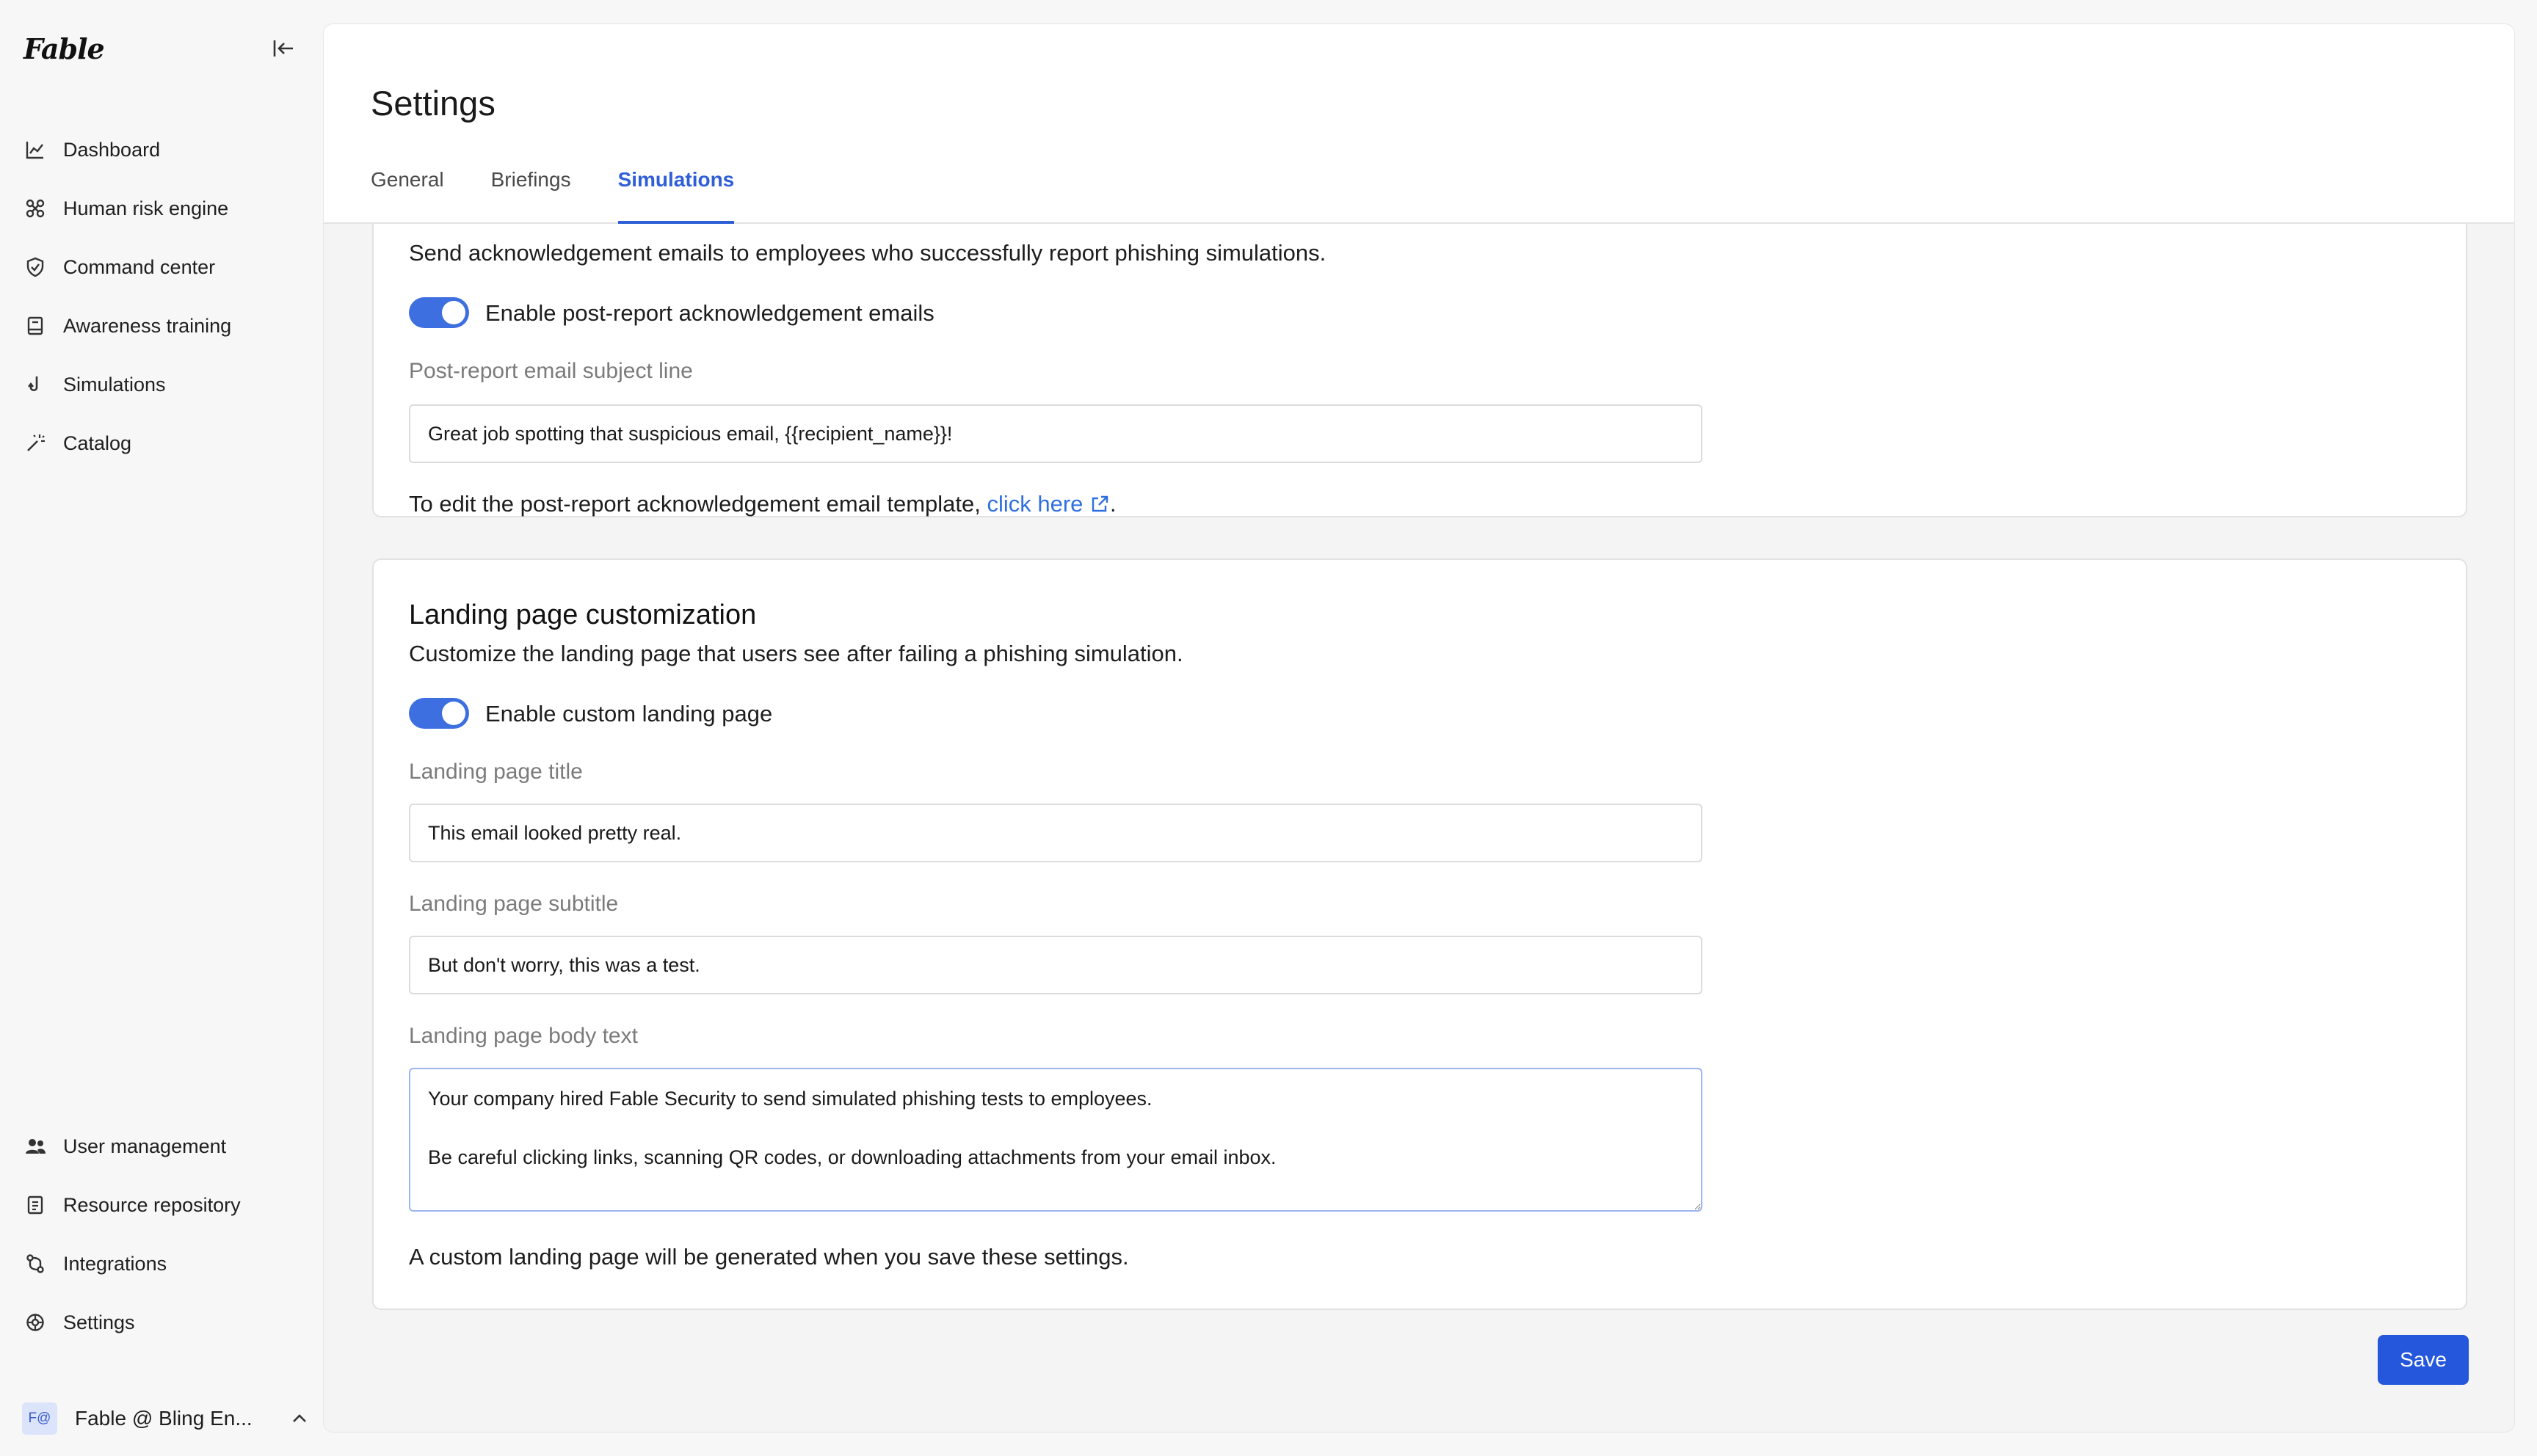  Describe the element at coordinates (439, 312) in the screenshot. I see `acknowledgement-toggle` at that location.